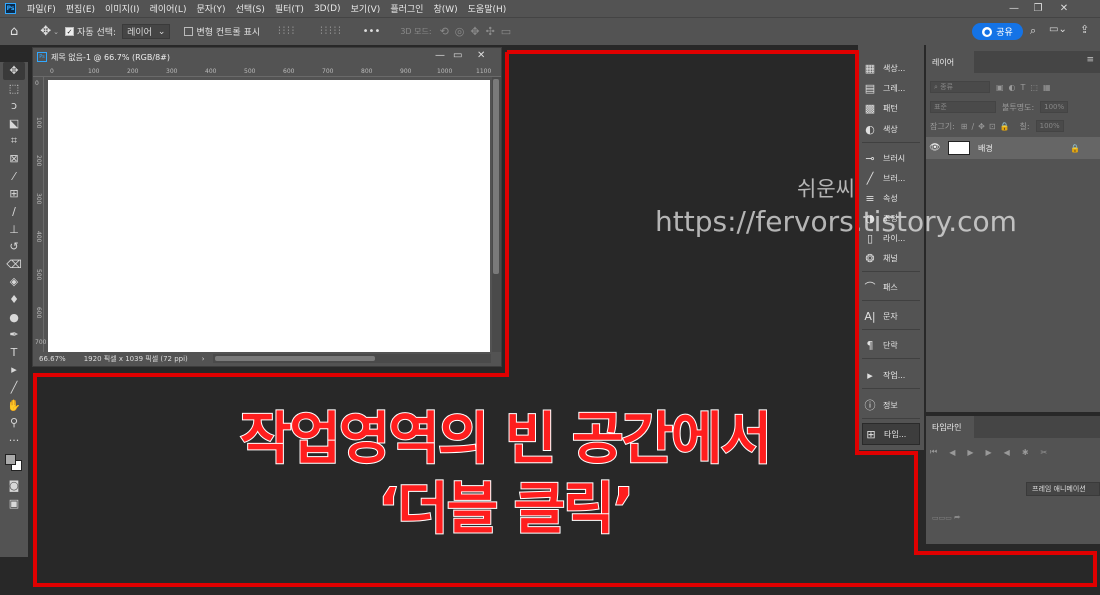  I want to click on dock-info: ⓘ 정보, so click(891, 405).